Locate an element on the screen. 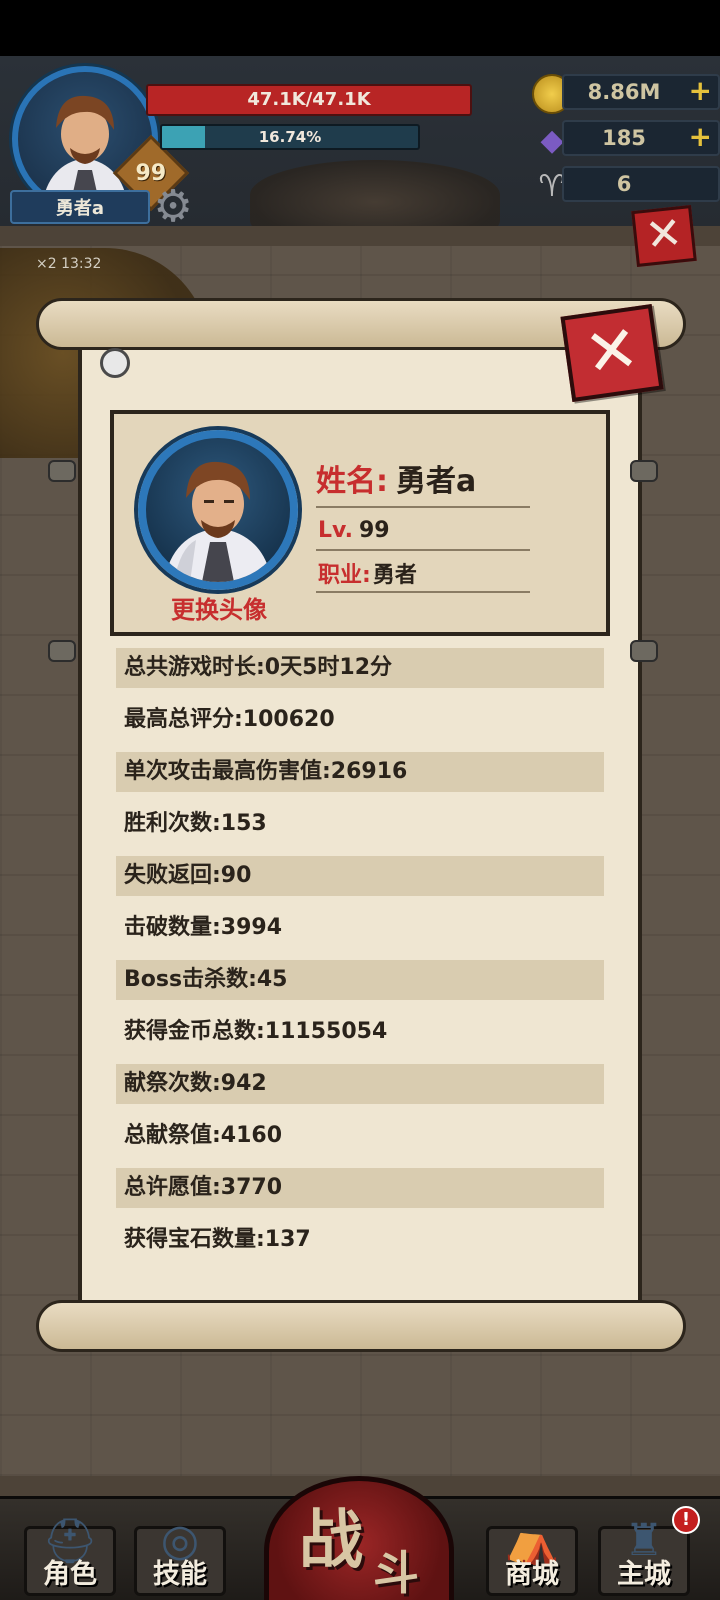  nav-city-button: ♜ 主城 is located at coordinates (644, 1555).